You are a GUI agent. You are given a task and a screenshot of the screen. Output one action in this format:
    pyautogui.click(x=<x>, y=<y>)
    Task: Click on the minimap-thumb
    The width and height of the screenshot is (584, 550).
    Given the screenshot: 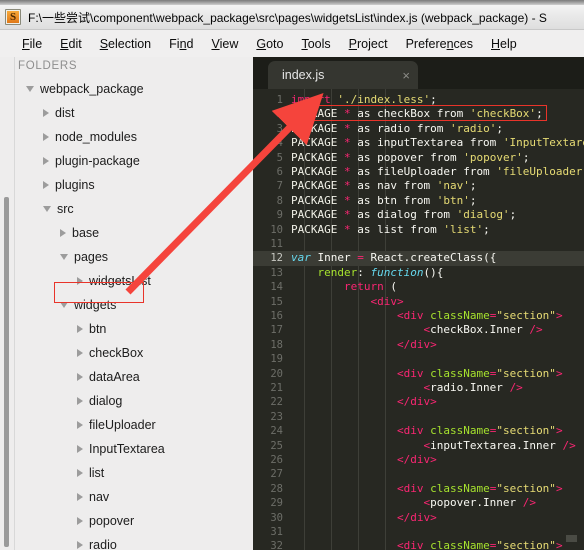 What is the action you would take?
    pyautogui.click(x=571, y=538)
    